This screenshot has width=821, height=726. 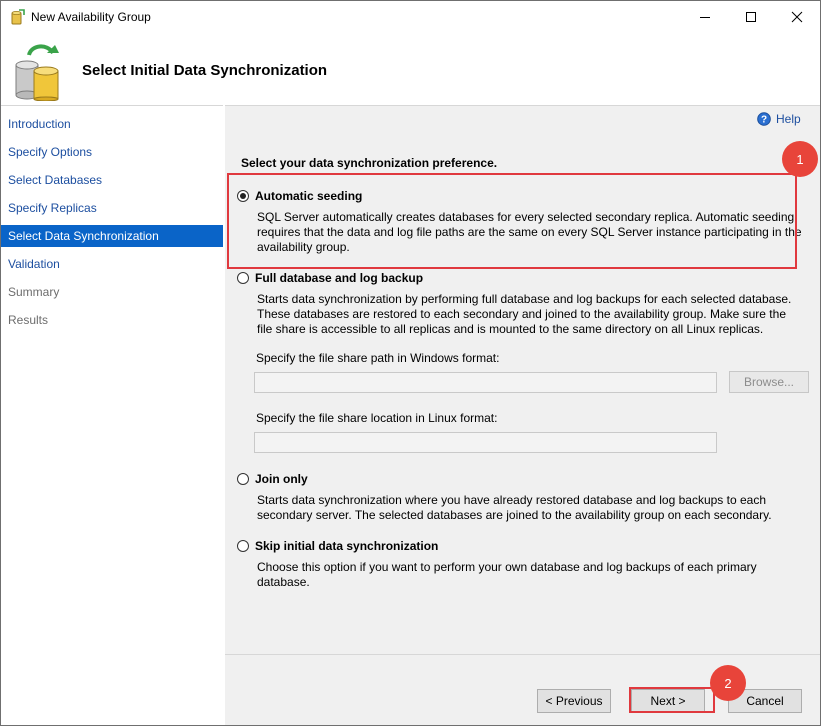 I want to click on option-full-backup: Full database and log backup, so click(x=330, y=278).